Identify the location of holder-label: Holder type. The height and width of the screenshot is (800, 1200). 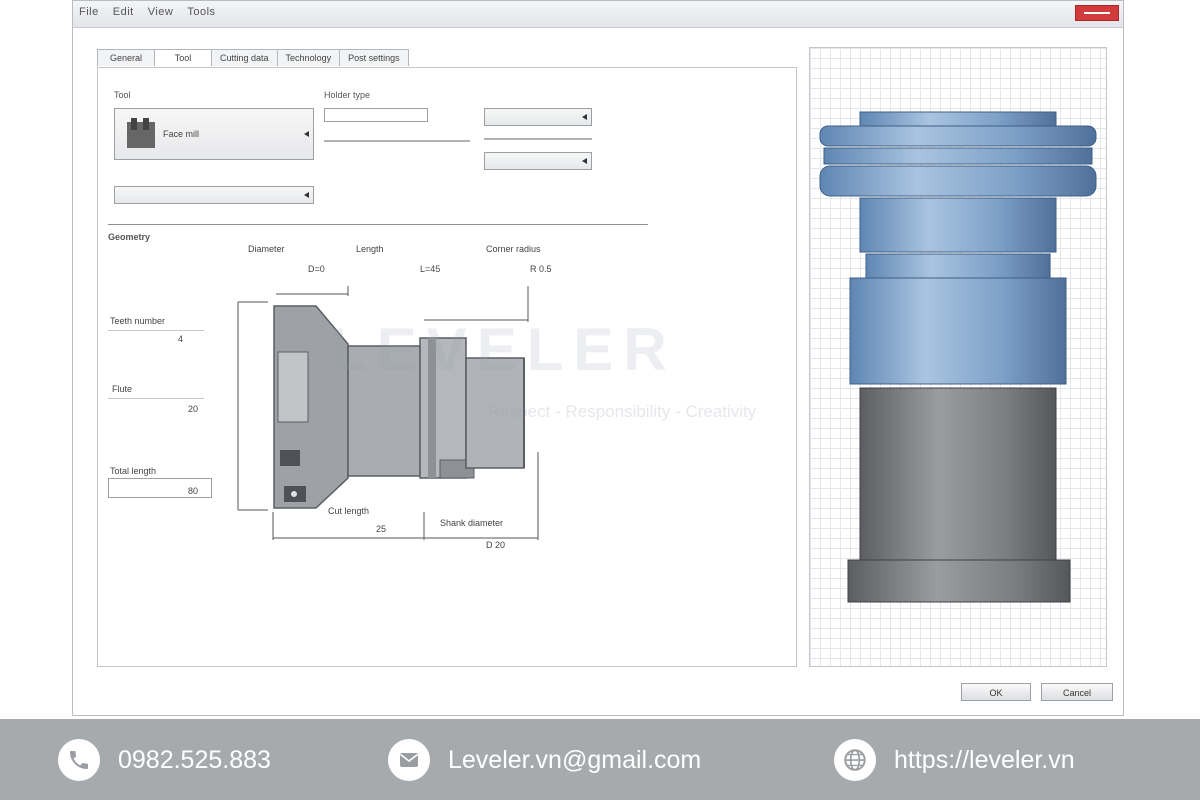
(347, 95).